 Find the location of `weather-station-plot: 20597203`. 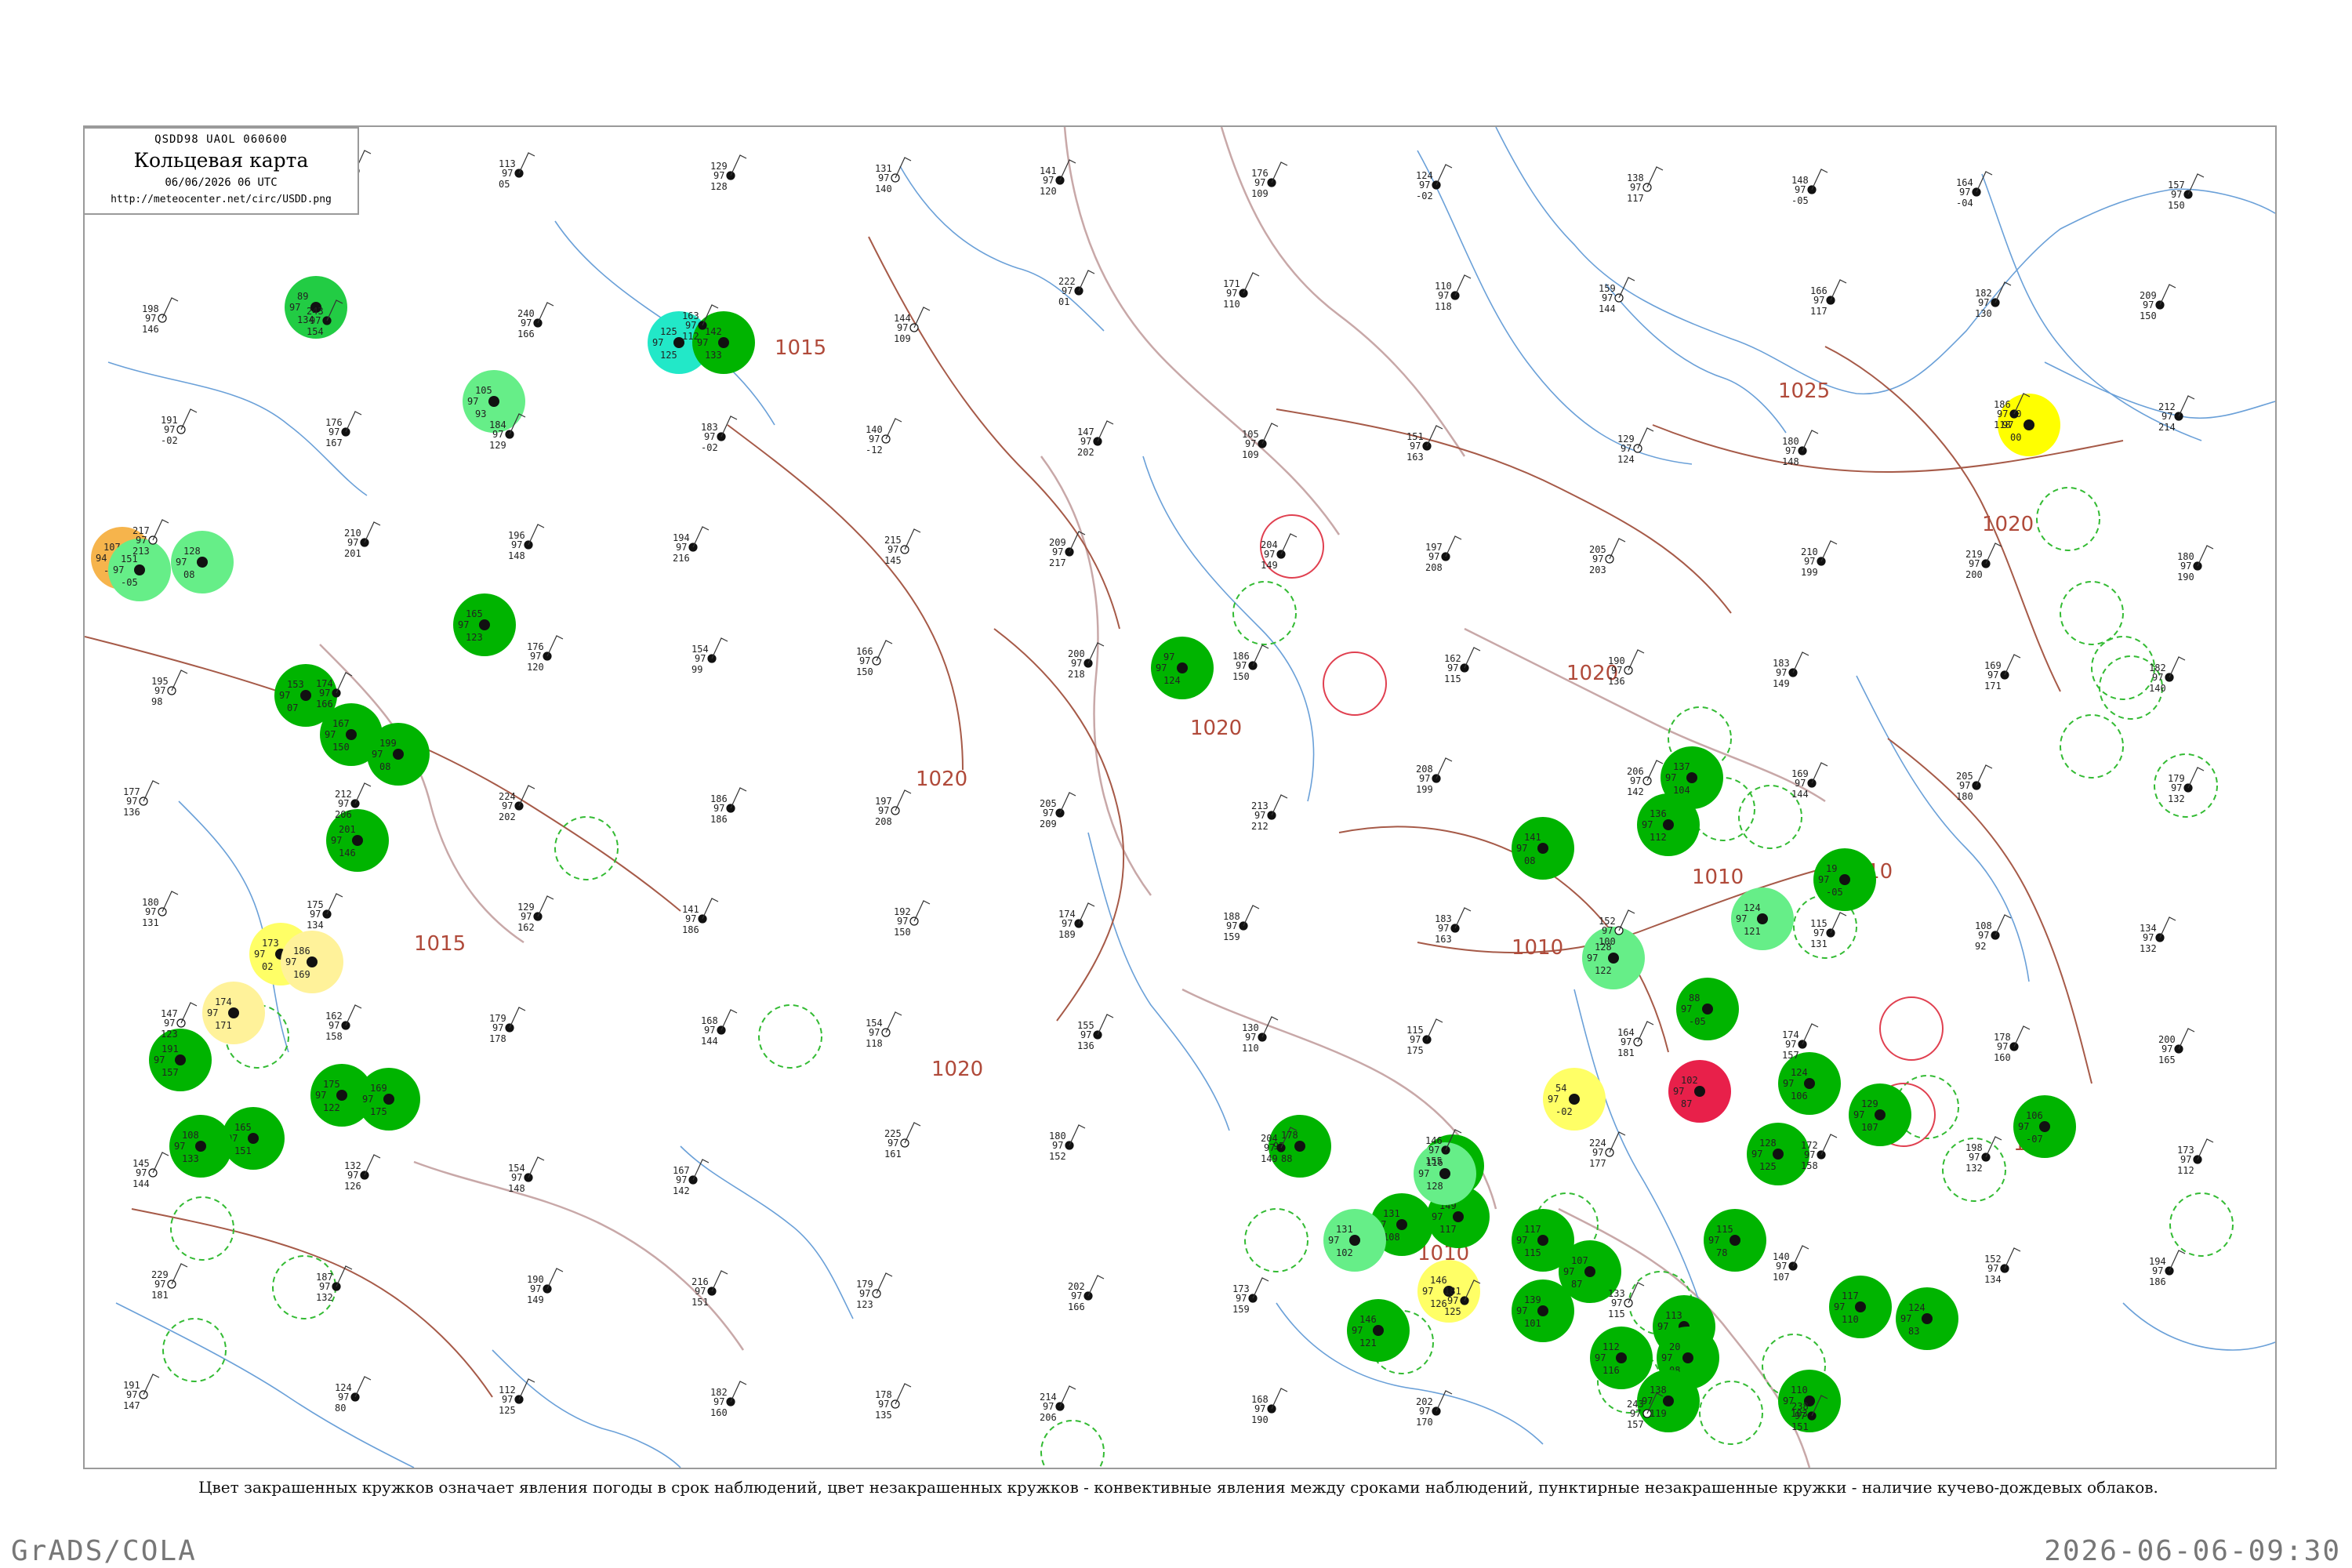

weather-station-plot: 20597203 is located at coordinates (1608, 556).